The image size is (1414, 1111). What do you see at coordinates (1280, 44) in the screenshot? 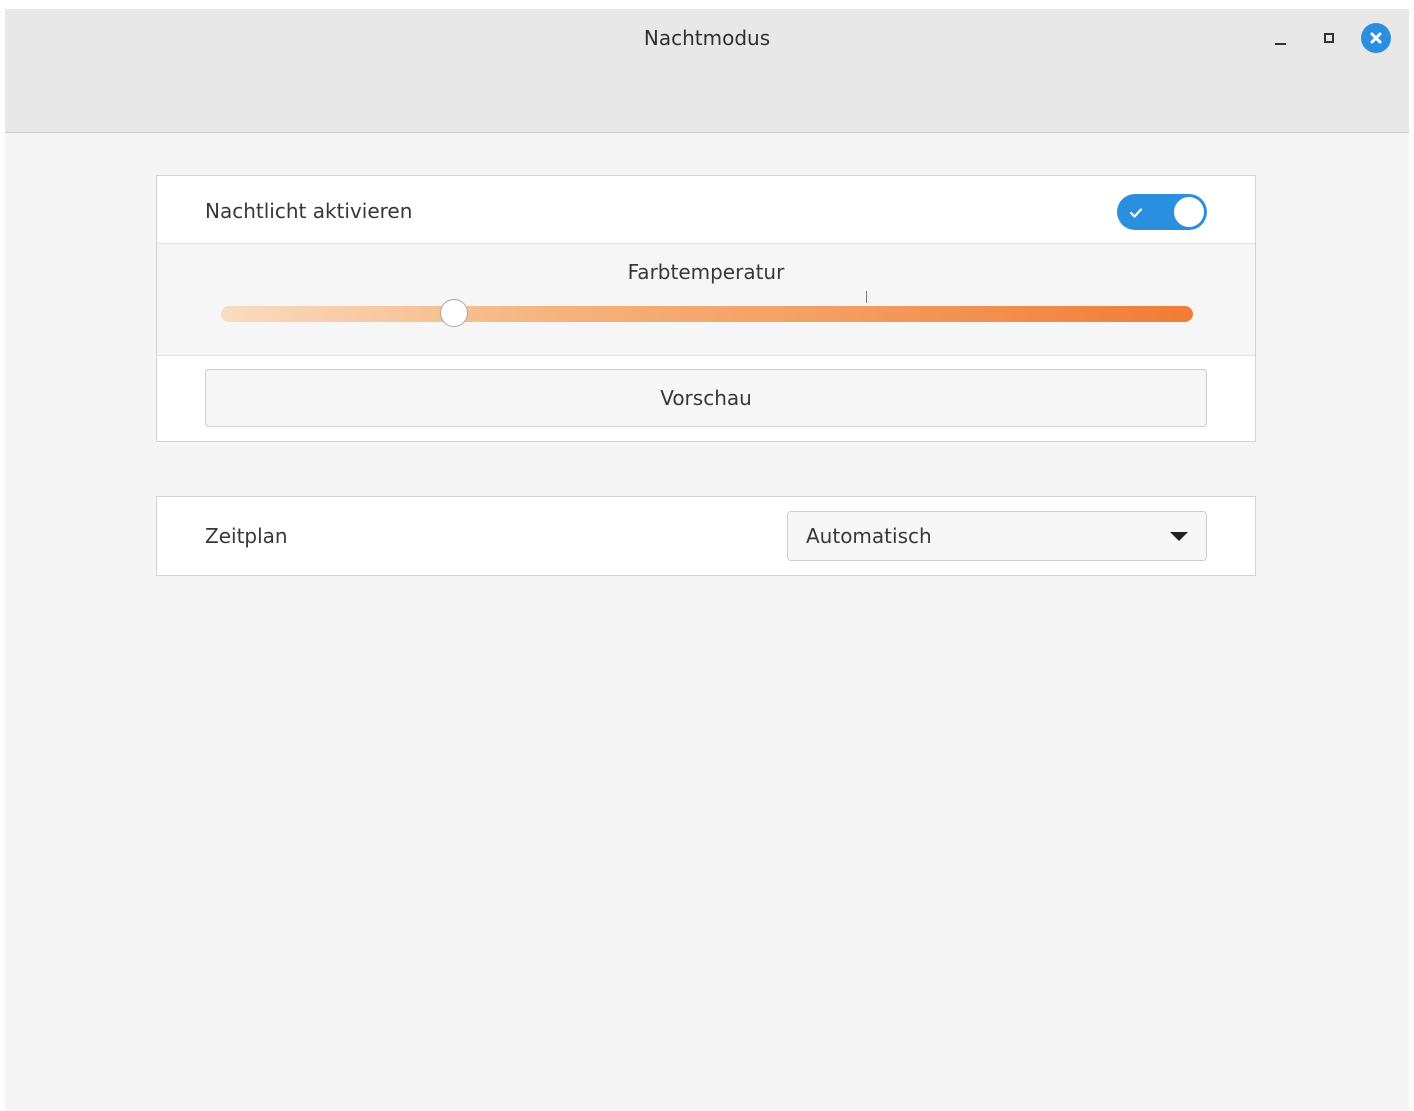
I see `minimize-icon` at bounding box center [1280, 44].